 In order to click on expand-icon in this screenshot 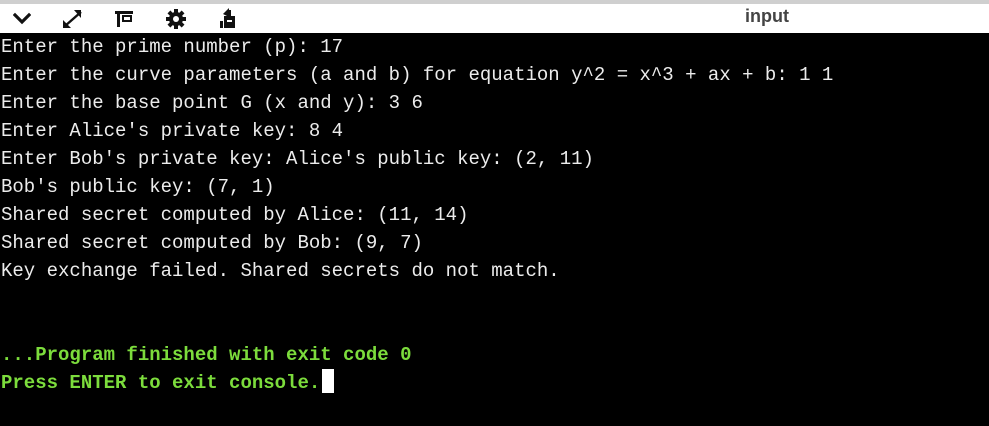, I will do `click(73, 19)`.